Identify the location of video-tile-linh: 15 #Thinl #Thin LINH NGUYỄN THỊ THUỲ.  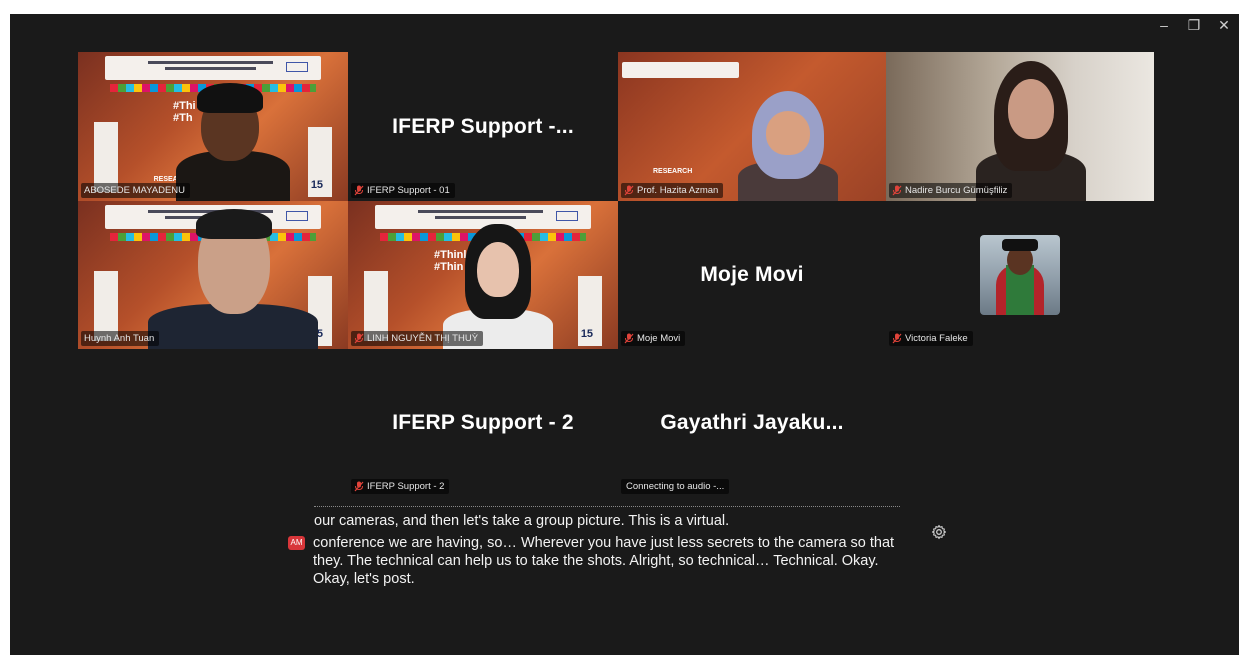
(483, 275).